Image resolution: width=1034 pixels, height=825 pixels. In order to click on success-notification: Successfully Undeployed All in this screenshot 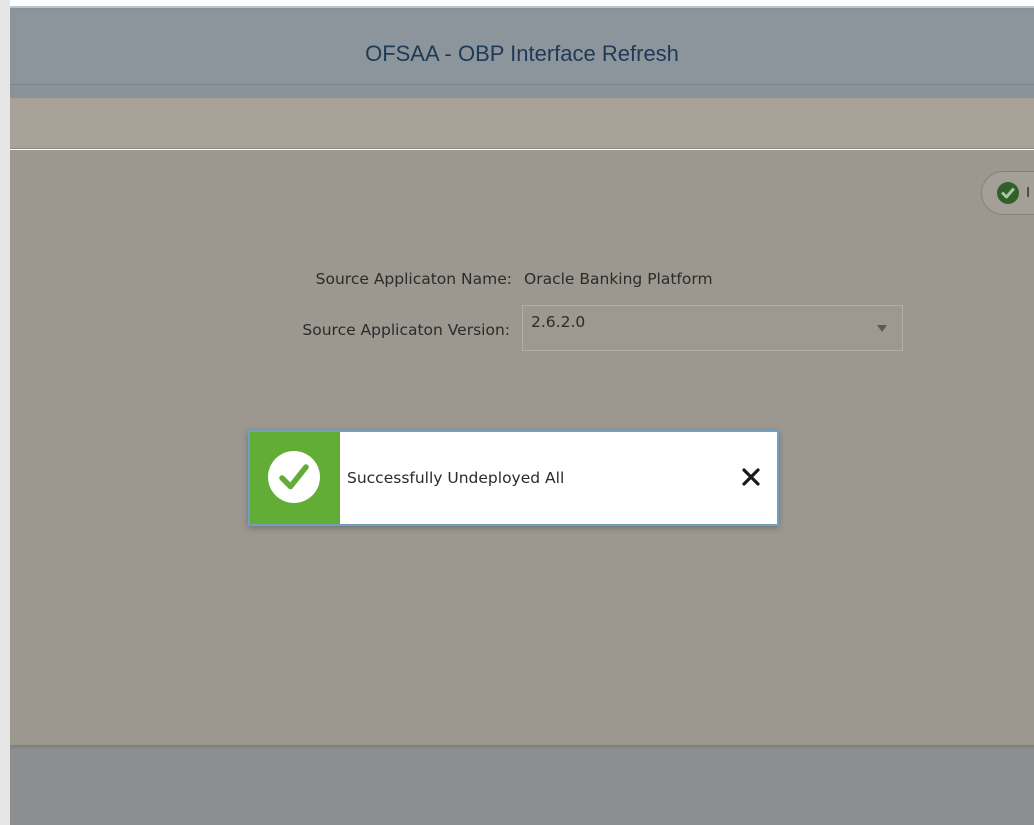, I will do `click(513, 478)`.